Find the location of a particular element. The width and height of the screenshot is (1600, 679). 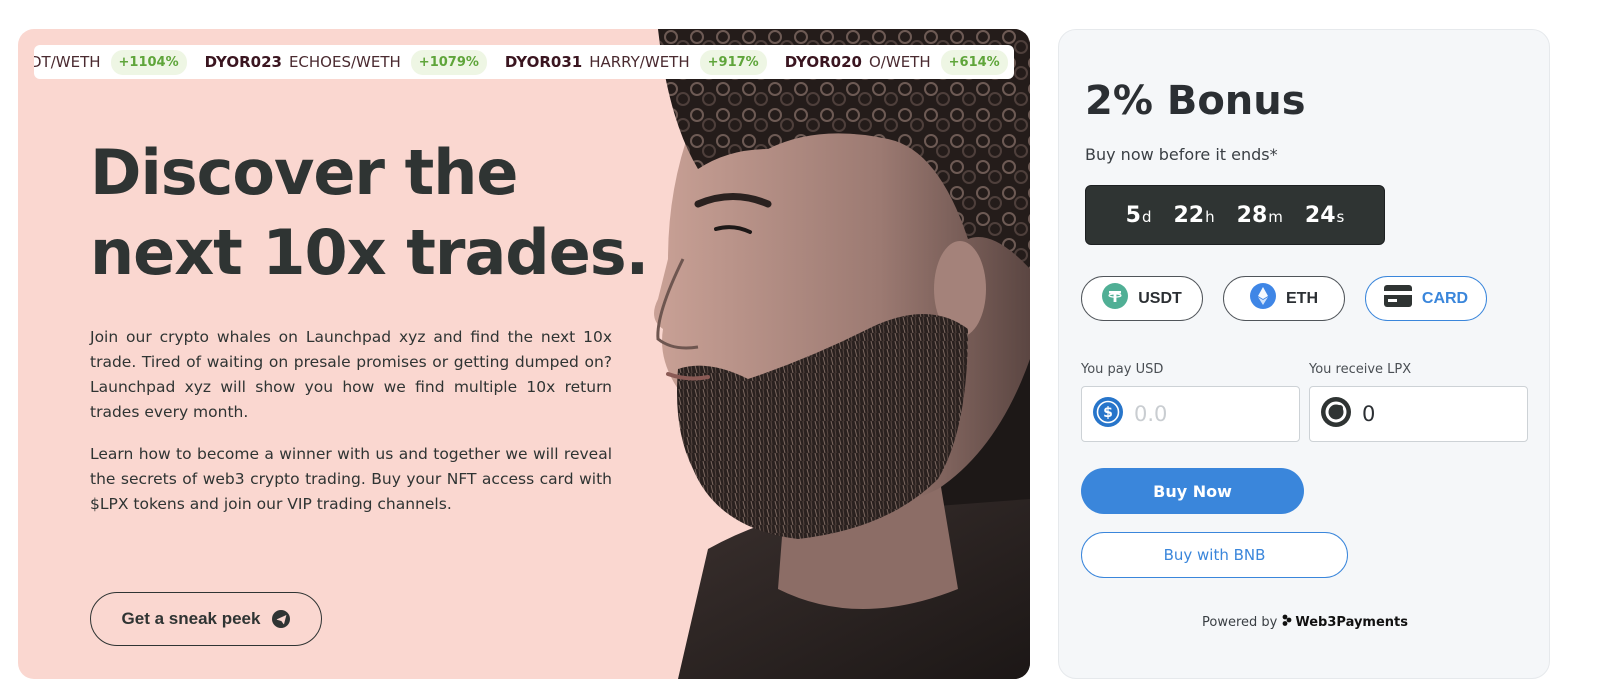

countdown-seconds-unit: s is located at coordinates (1340, 216).